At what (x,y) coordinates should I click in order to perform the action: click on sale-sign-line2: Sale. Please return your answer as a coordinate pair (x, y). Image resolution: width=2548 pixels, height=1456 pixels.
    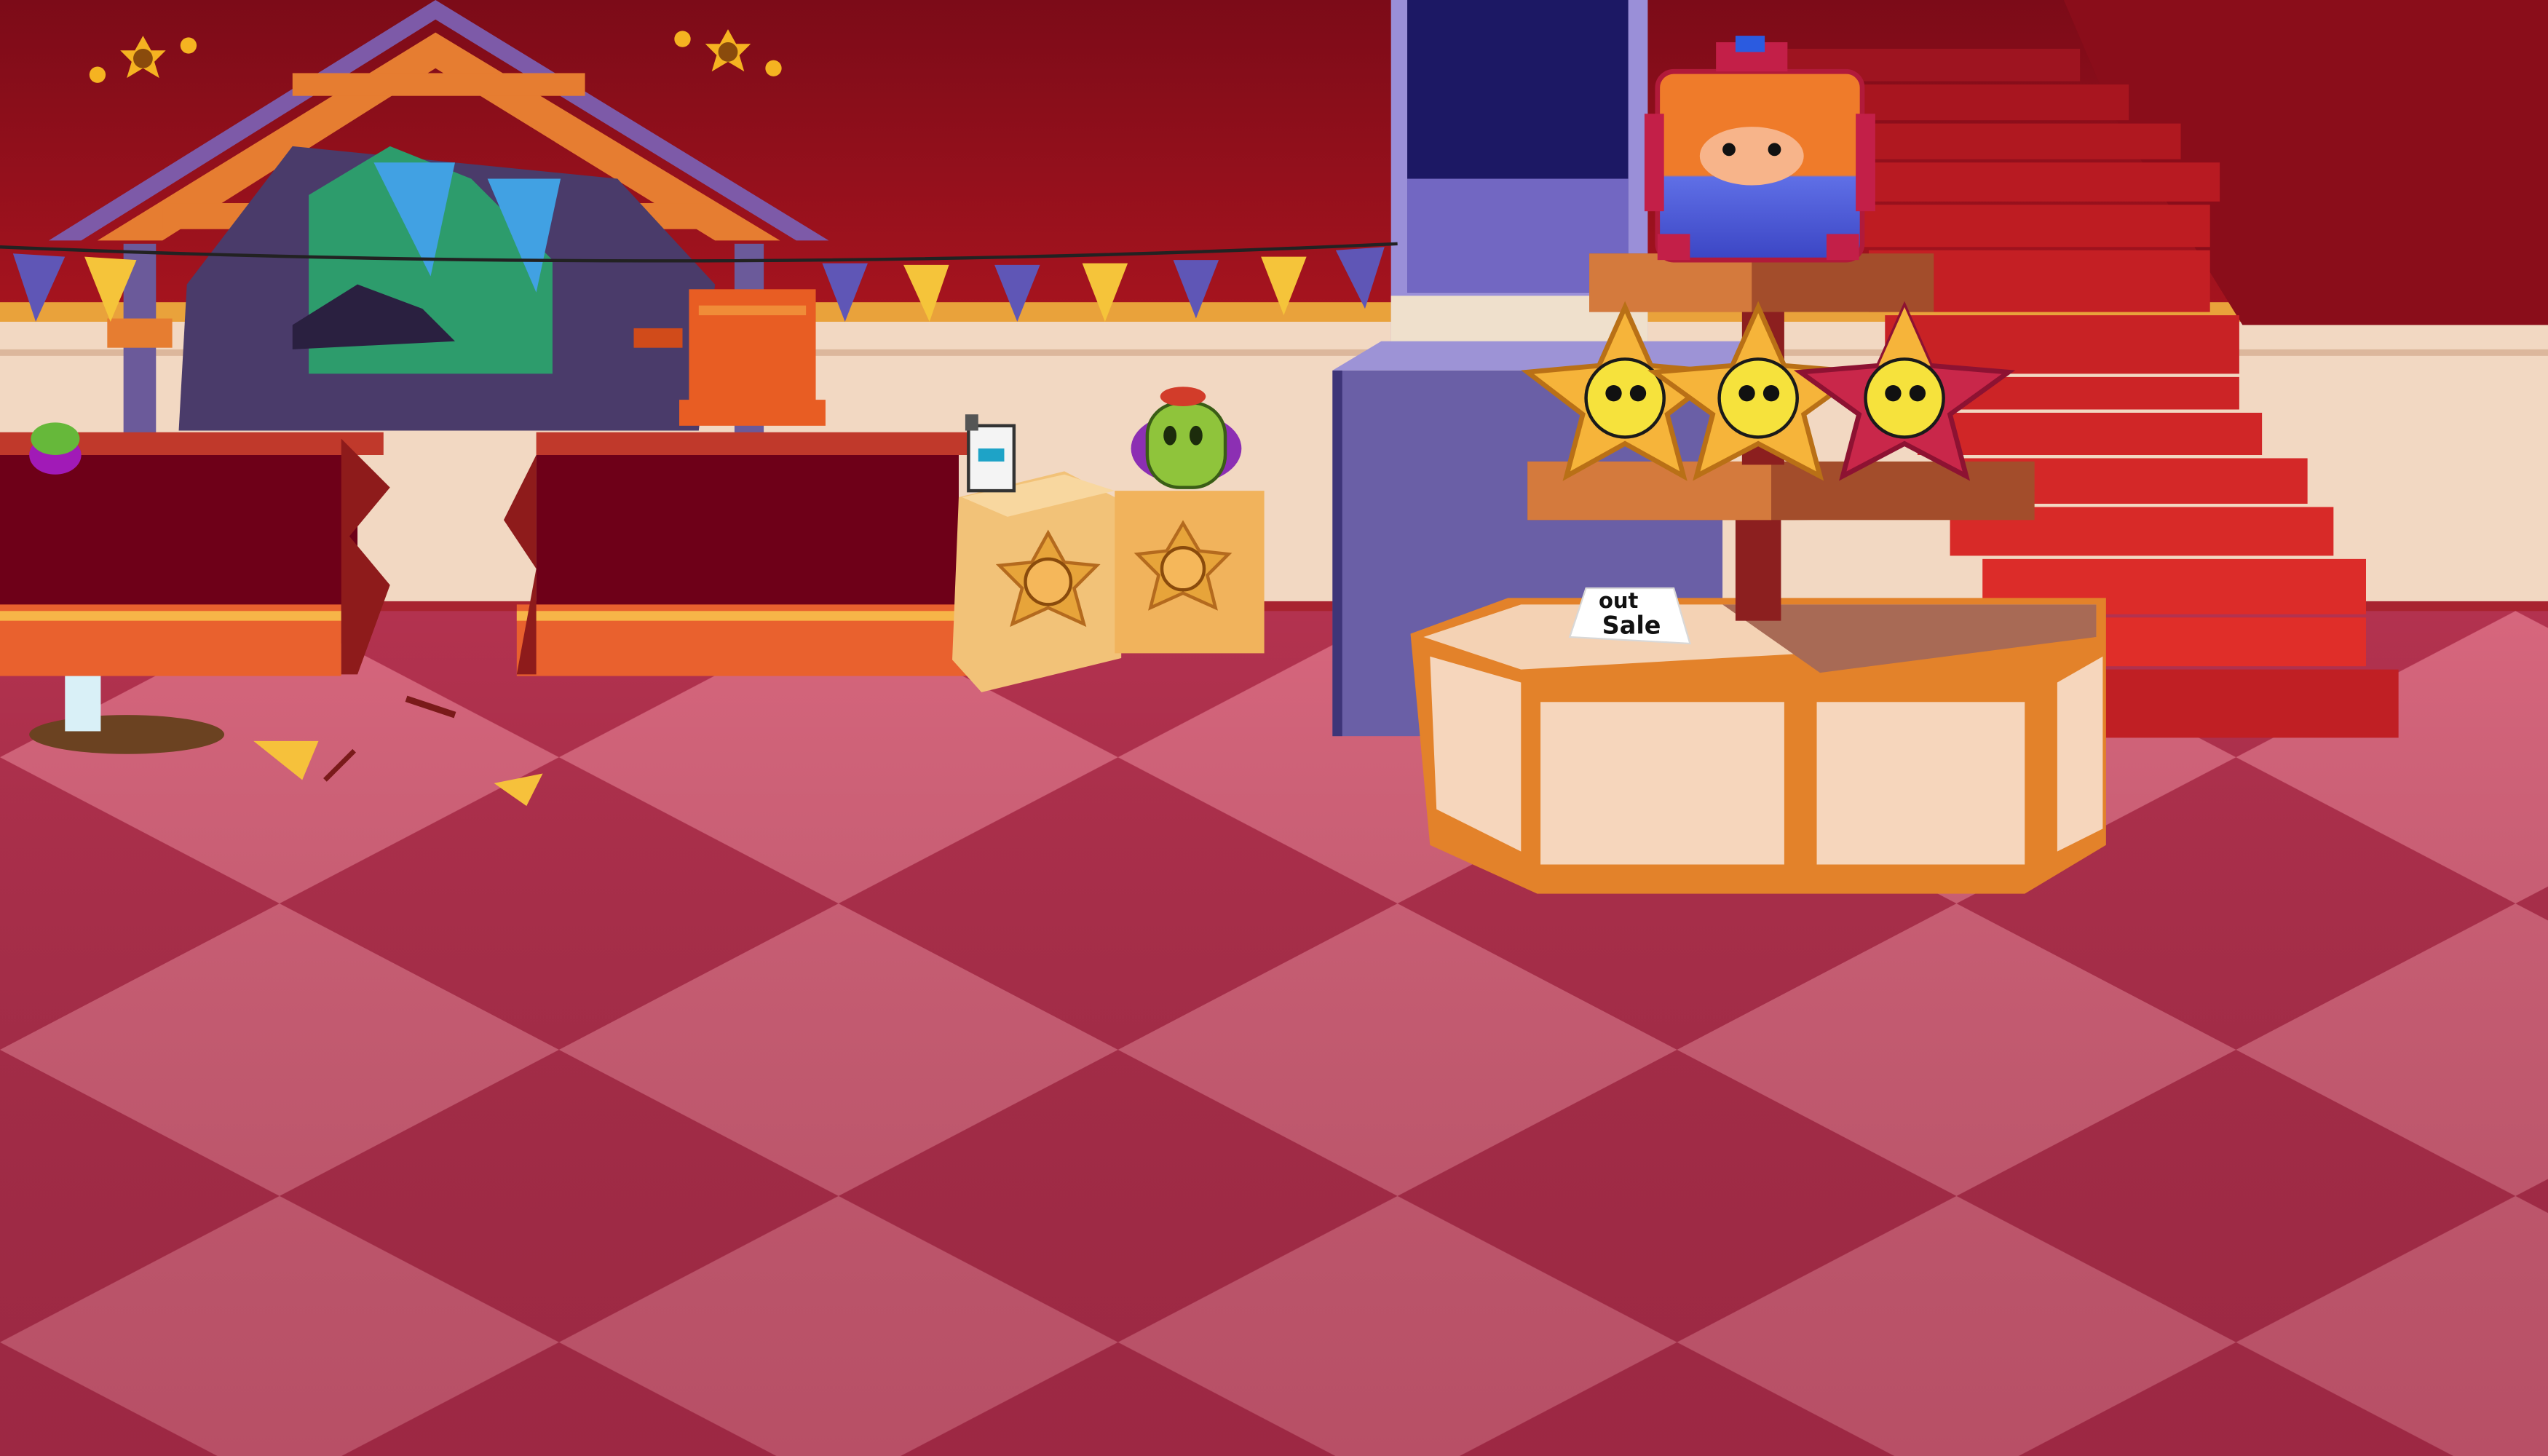
    Looking at the image, I should click on (1631, 626).